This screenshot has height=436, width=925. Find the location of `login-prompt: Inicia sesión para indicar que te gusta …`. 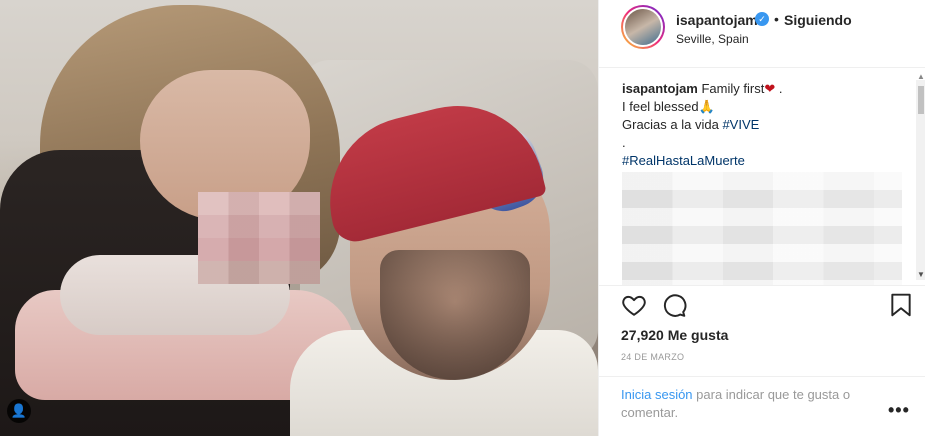

login-prompt: Inicia sesión para indicar que te gusta … is located at coordinates (751, 404).